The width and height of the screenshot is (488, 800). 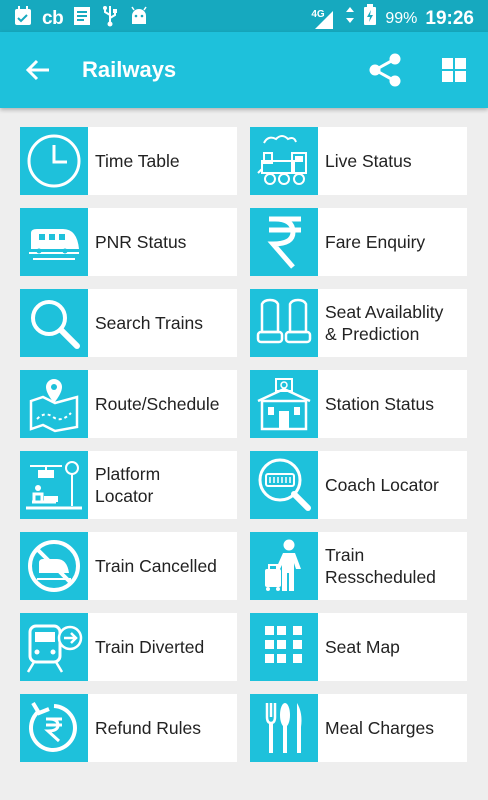 I want to click on menu-item-seat-availability: Seat Availablity & Prediction, so click(x=358, y=323).